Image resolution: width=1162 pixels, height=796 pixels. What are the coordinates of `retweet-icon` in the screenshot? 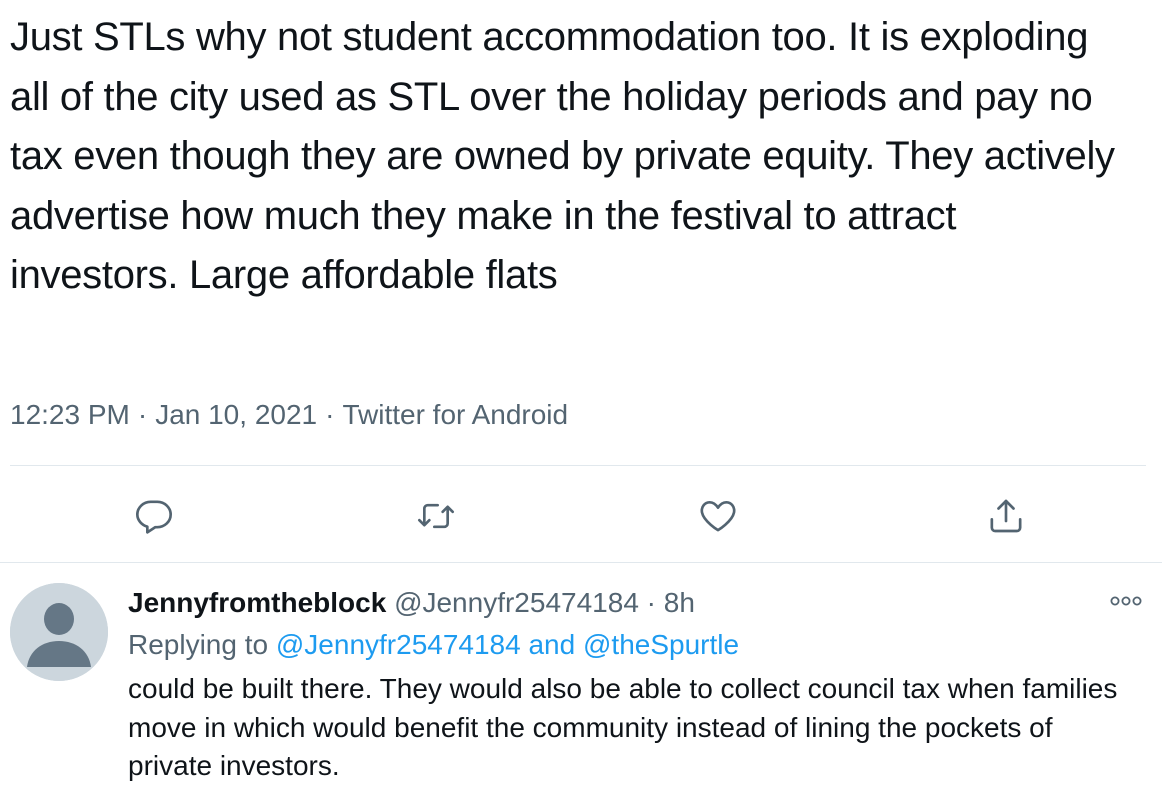 It's located at (436, 516).